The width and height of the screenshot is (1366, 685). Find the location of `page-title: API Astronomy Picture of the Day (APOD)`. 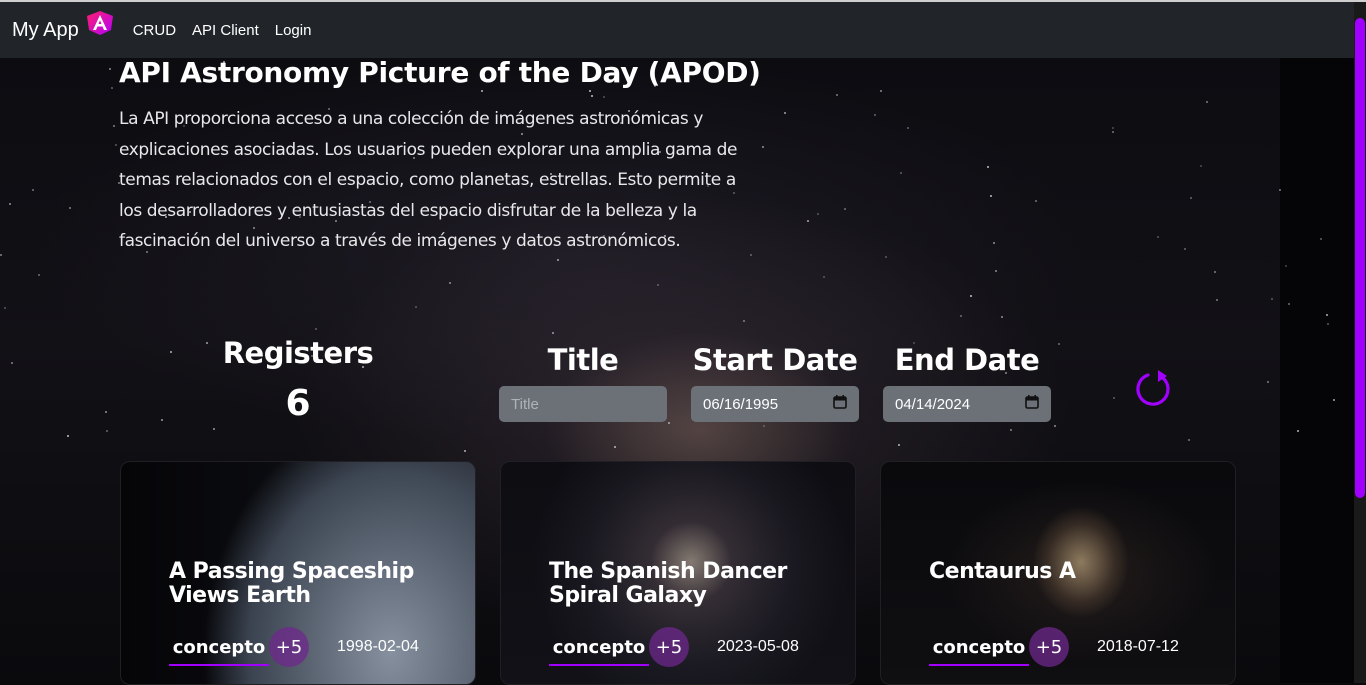

page-title: API Astronomy Picture of the Day (APOD) is located at coordinates (440, 72).